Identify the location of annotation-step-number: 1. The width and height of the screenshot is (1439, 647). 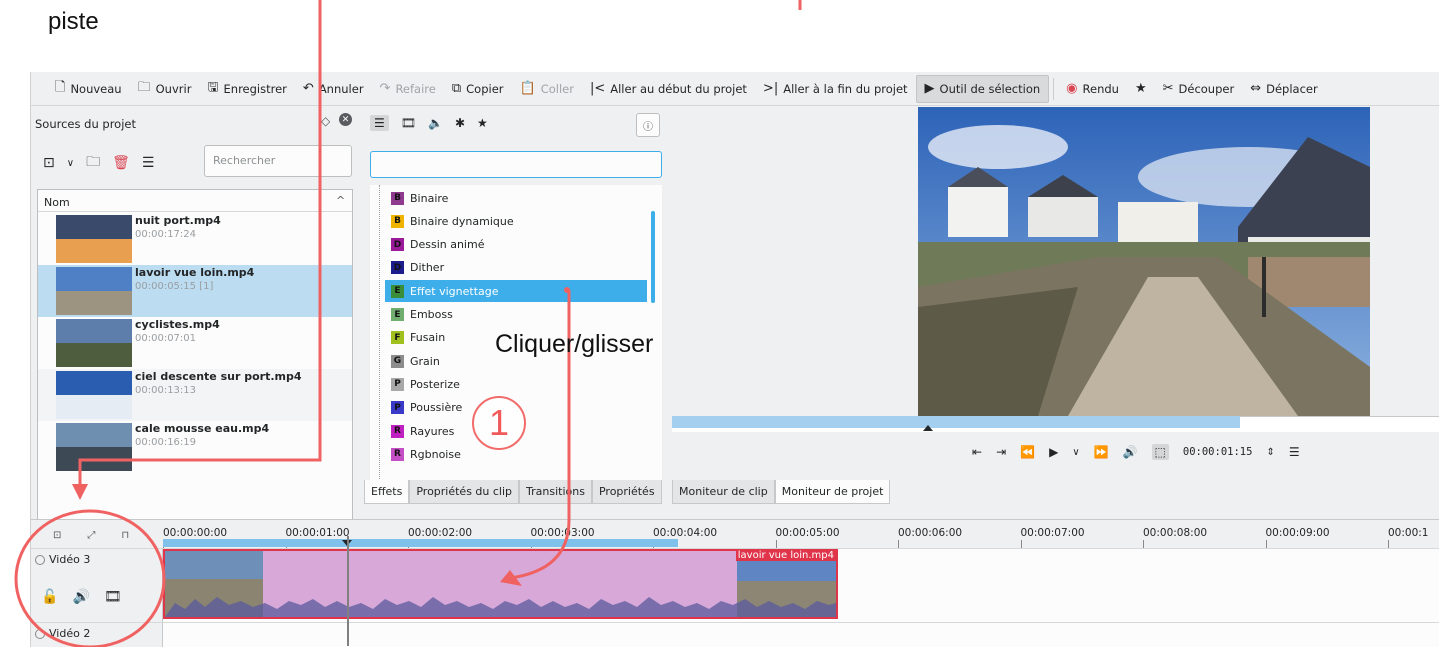
(499, 423).